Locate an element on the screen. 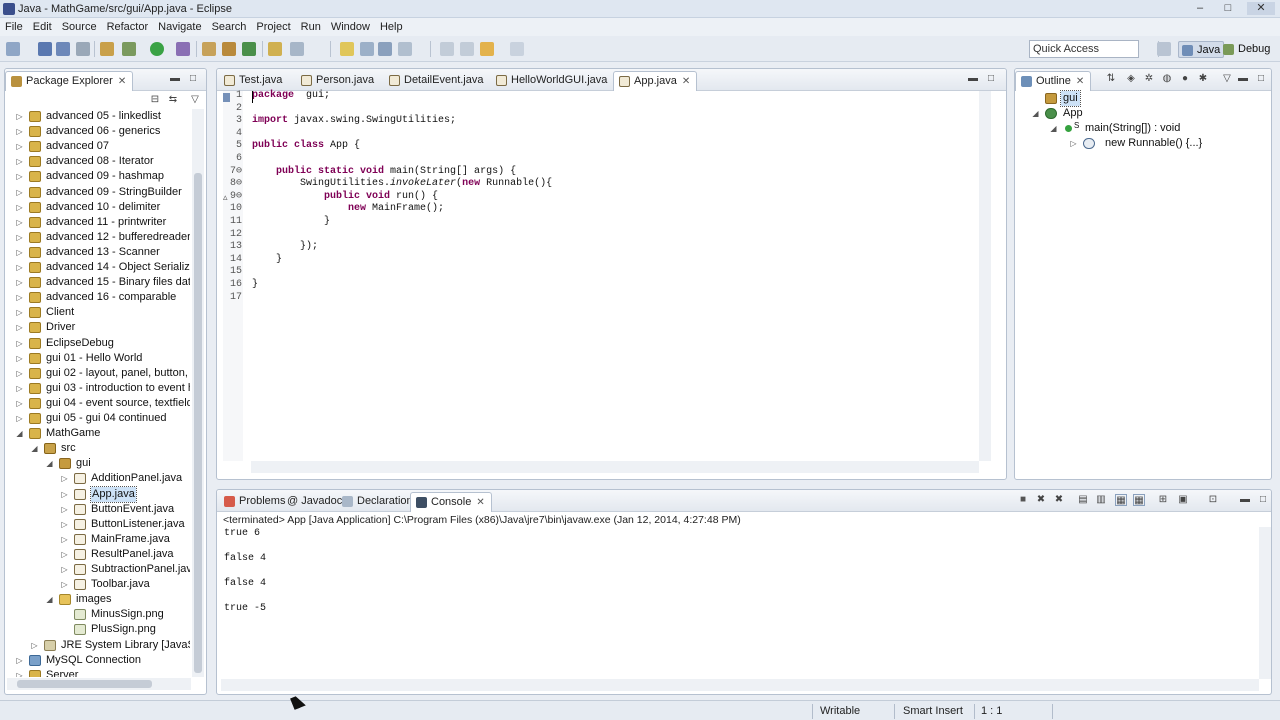 The width and height of the screenshot is (1280, 720). close-window-button: ✕ is located at coordinates (1261, 8).